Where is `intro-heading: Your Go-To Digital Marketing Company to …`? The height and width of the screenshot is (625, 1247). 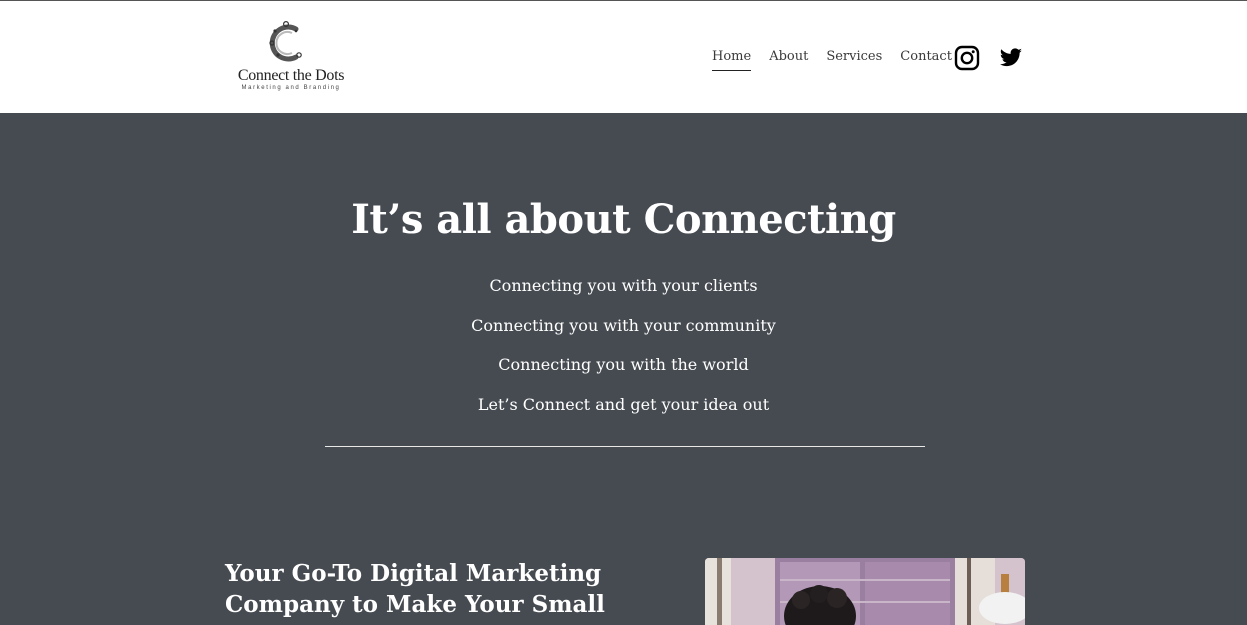 intro-heading: Your Go-To Digital Marketing Company to … is located at coordinates (415, 592).